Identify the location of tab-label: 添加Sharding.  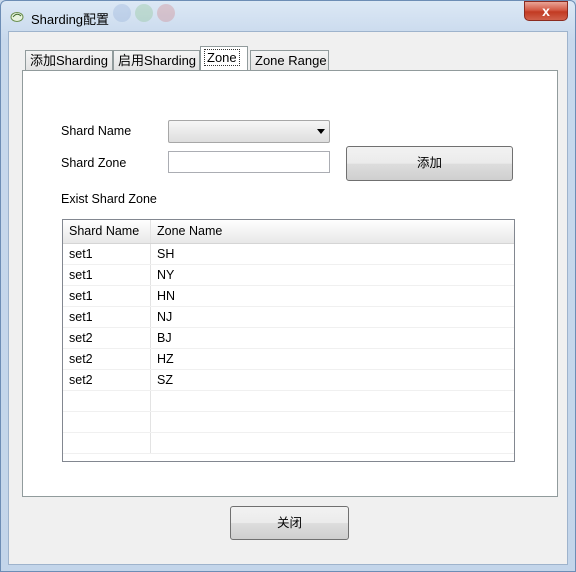
(69, 60).